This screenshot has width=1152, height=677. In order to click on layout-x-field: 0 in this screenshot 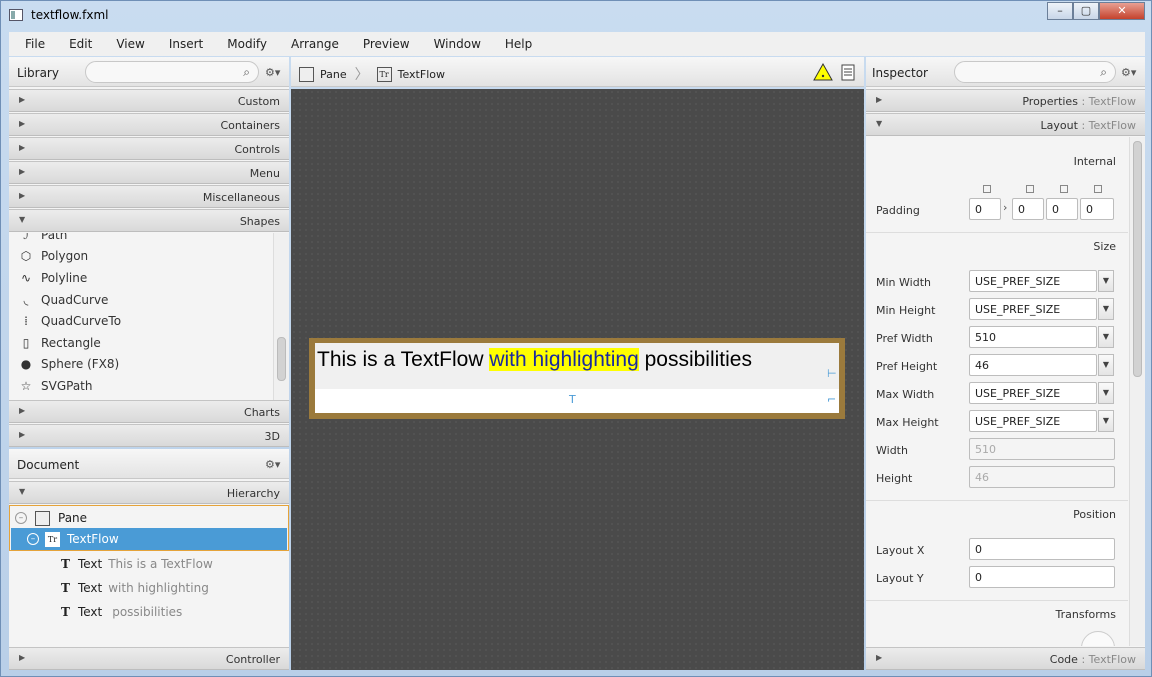, I will do `click(1042, 549)`.